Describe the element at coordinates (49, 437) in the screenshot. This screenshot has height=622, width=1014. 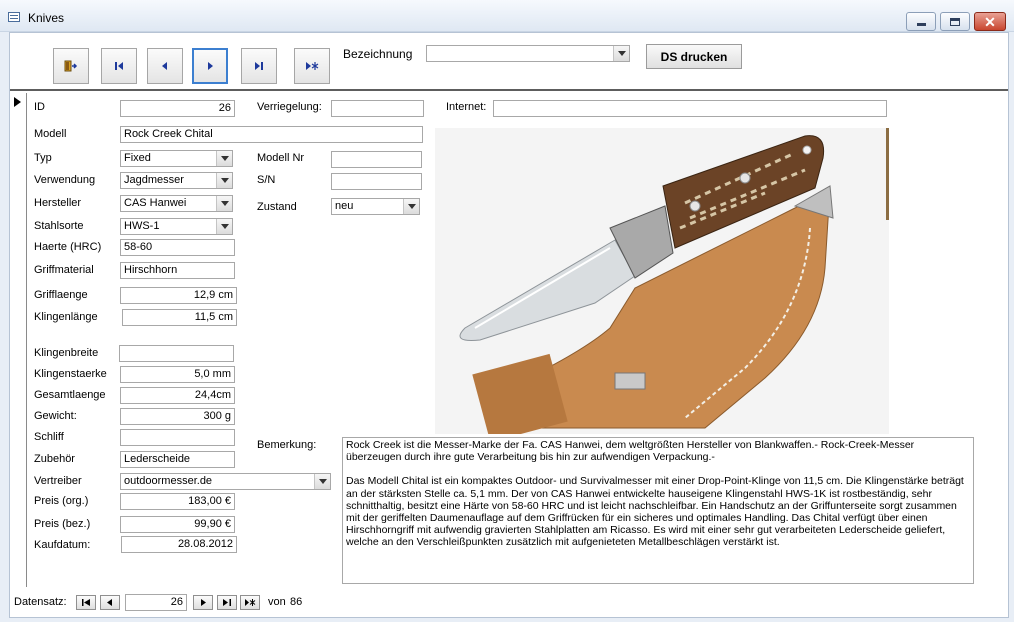
I see `schliff-label: Schliff` at that location.